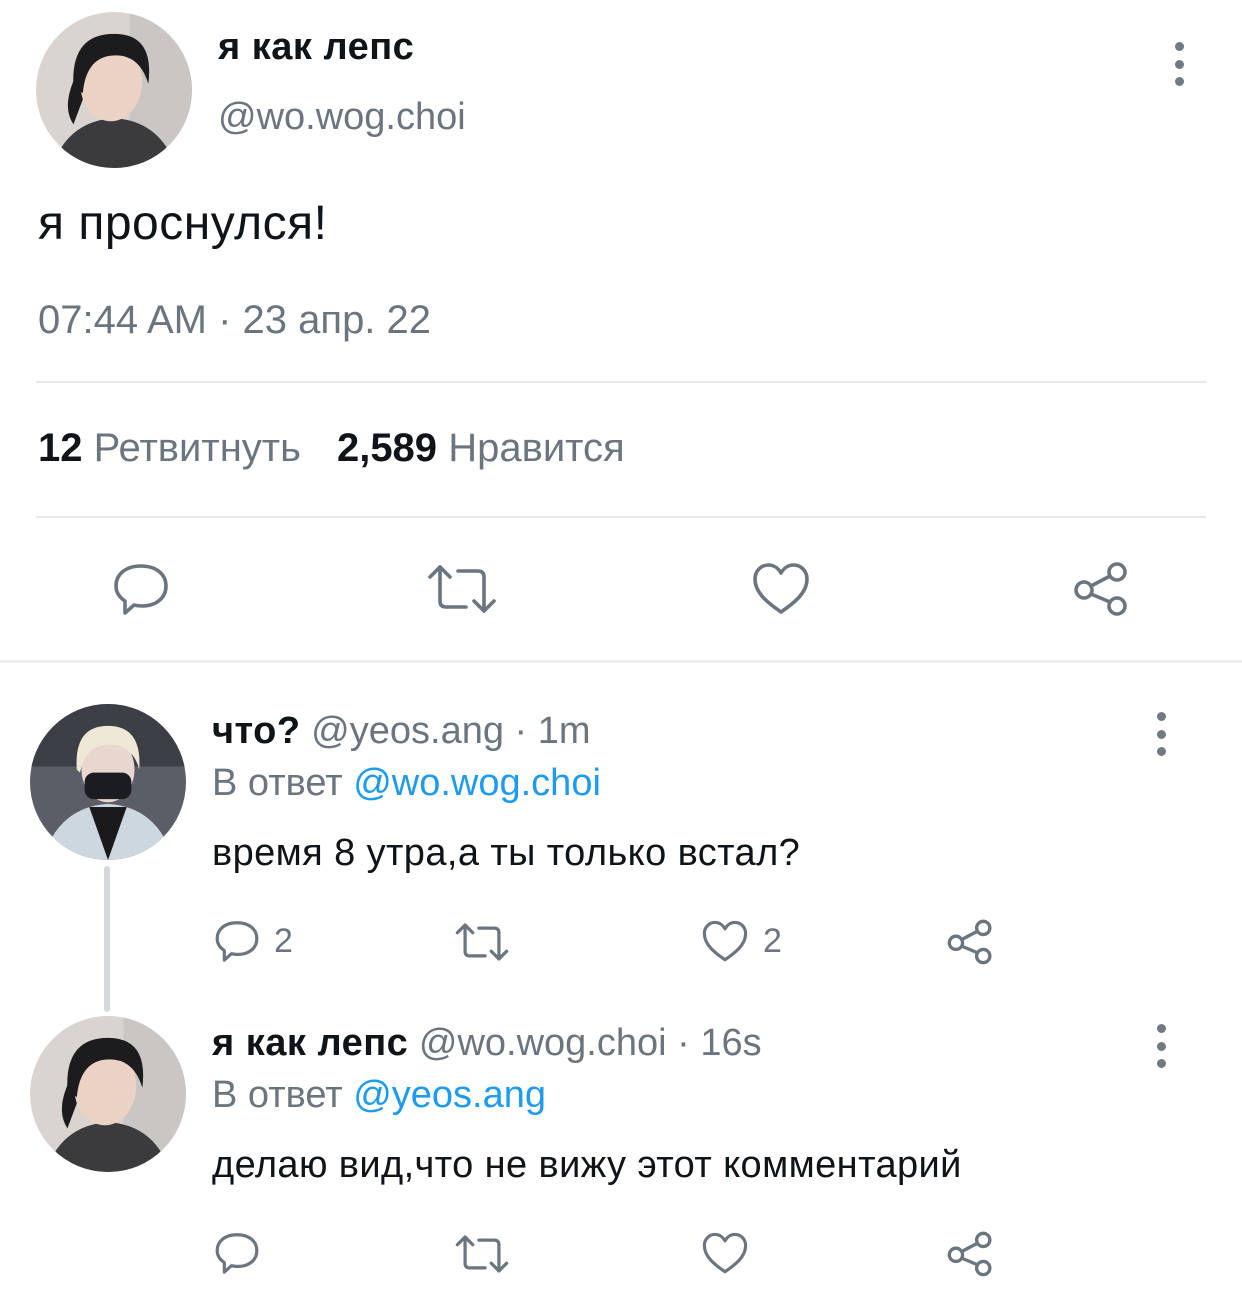 The height and width of the screenshot is (1292, 1242). What do you see at coordinates (772, 941) in the screenshot?
I see `like-count: 2` at bounding box center [772, 941].